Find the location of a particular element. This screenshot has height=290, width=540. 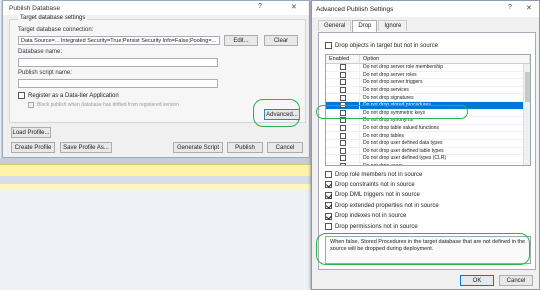

cancel-button: Cancel is located at coordinates (285, 147).